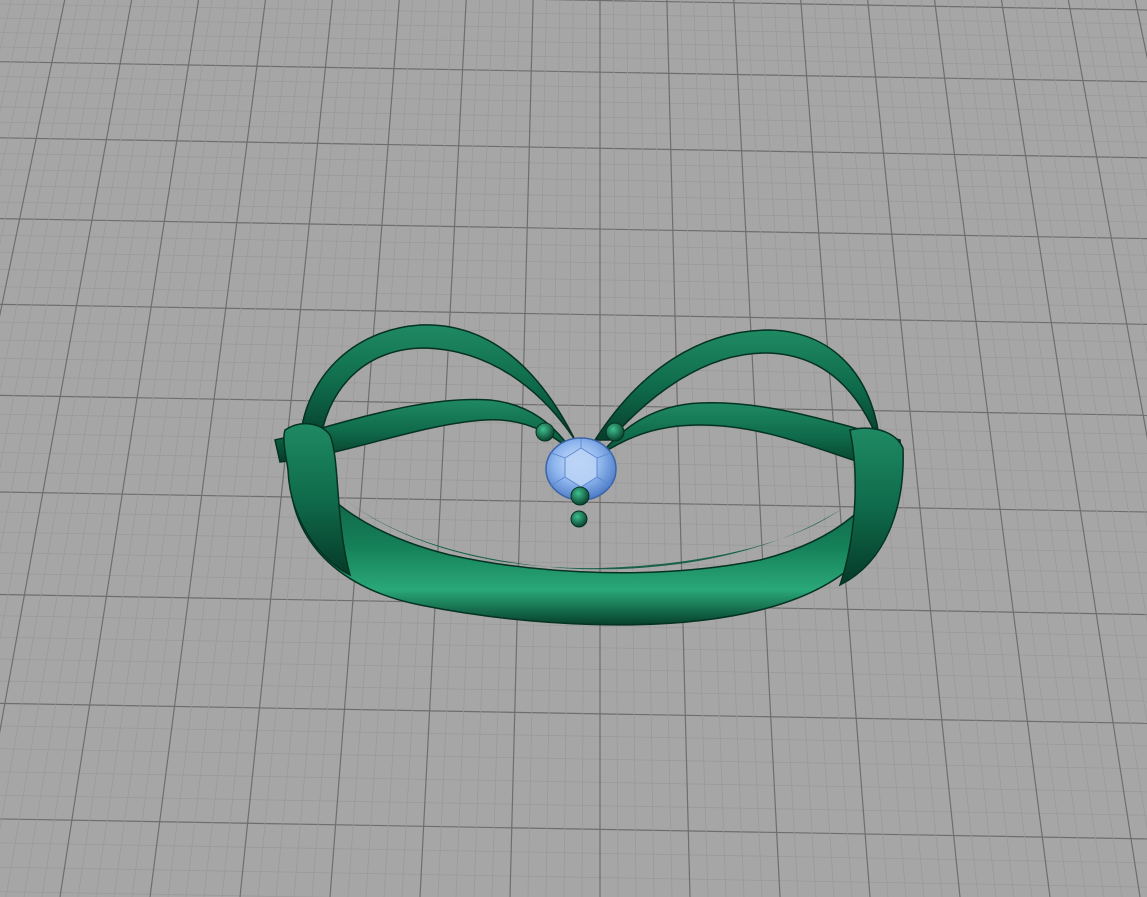 This screenshot has width=1147, height=897. What do you see at coordinates (580, 496) in the screenshot?
I see `prong-bottom-front` at bounding box center [580, 496].